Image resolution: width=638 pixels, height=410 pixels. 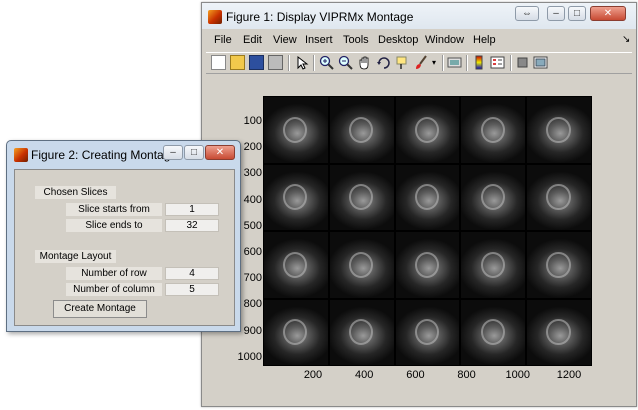 What do you see at coordinates (444, 40) in the screenshot?
I see `menu-window: Window` at bounding box center [444, 40].